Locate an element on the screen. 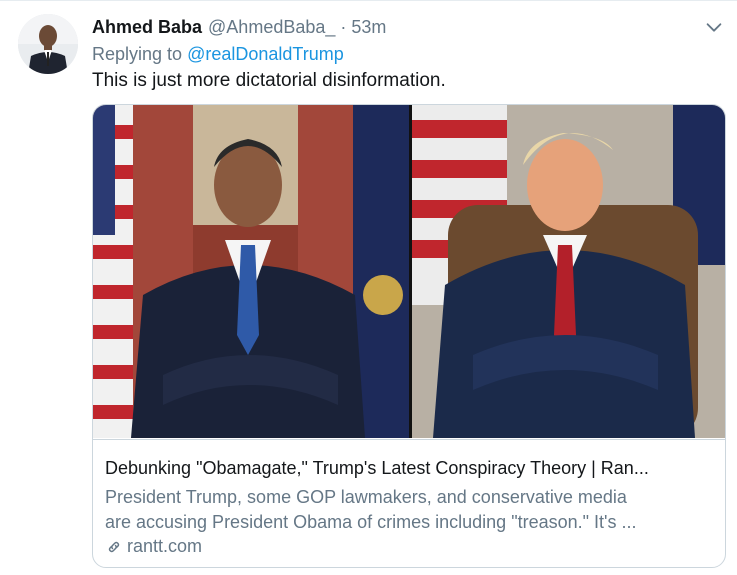 The height and width of the screenshot is (575, 737). timestamp: 53m is located at coordinates (368, 27).